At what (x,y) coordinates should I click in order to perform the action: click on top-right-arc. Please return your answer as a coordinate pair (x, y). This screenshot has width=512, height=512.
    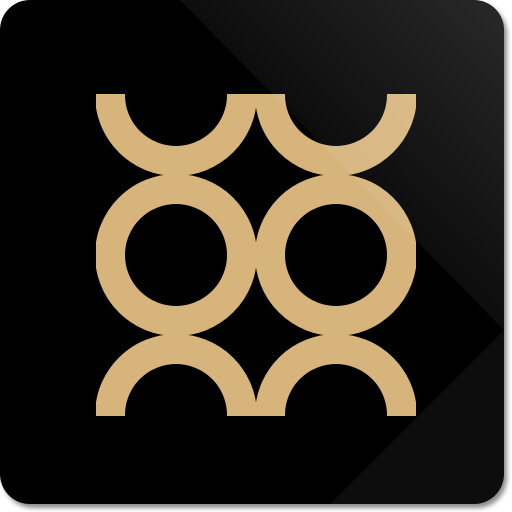
    Looking at the image, I should click on (335, 135).